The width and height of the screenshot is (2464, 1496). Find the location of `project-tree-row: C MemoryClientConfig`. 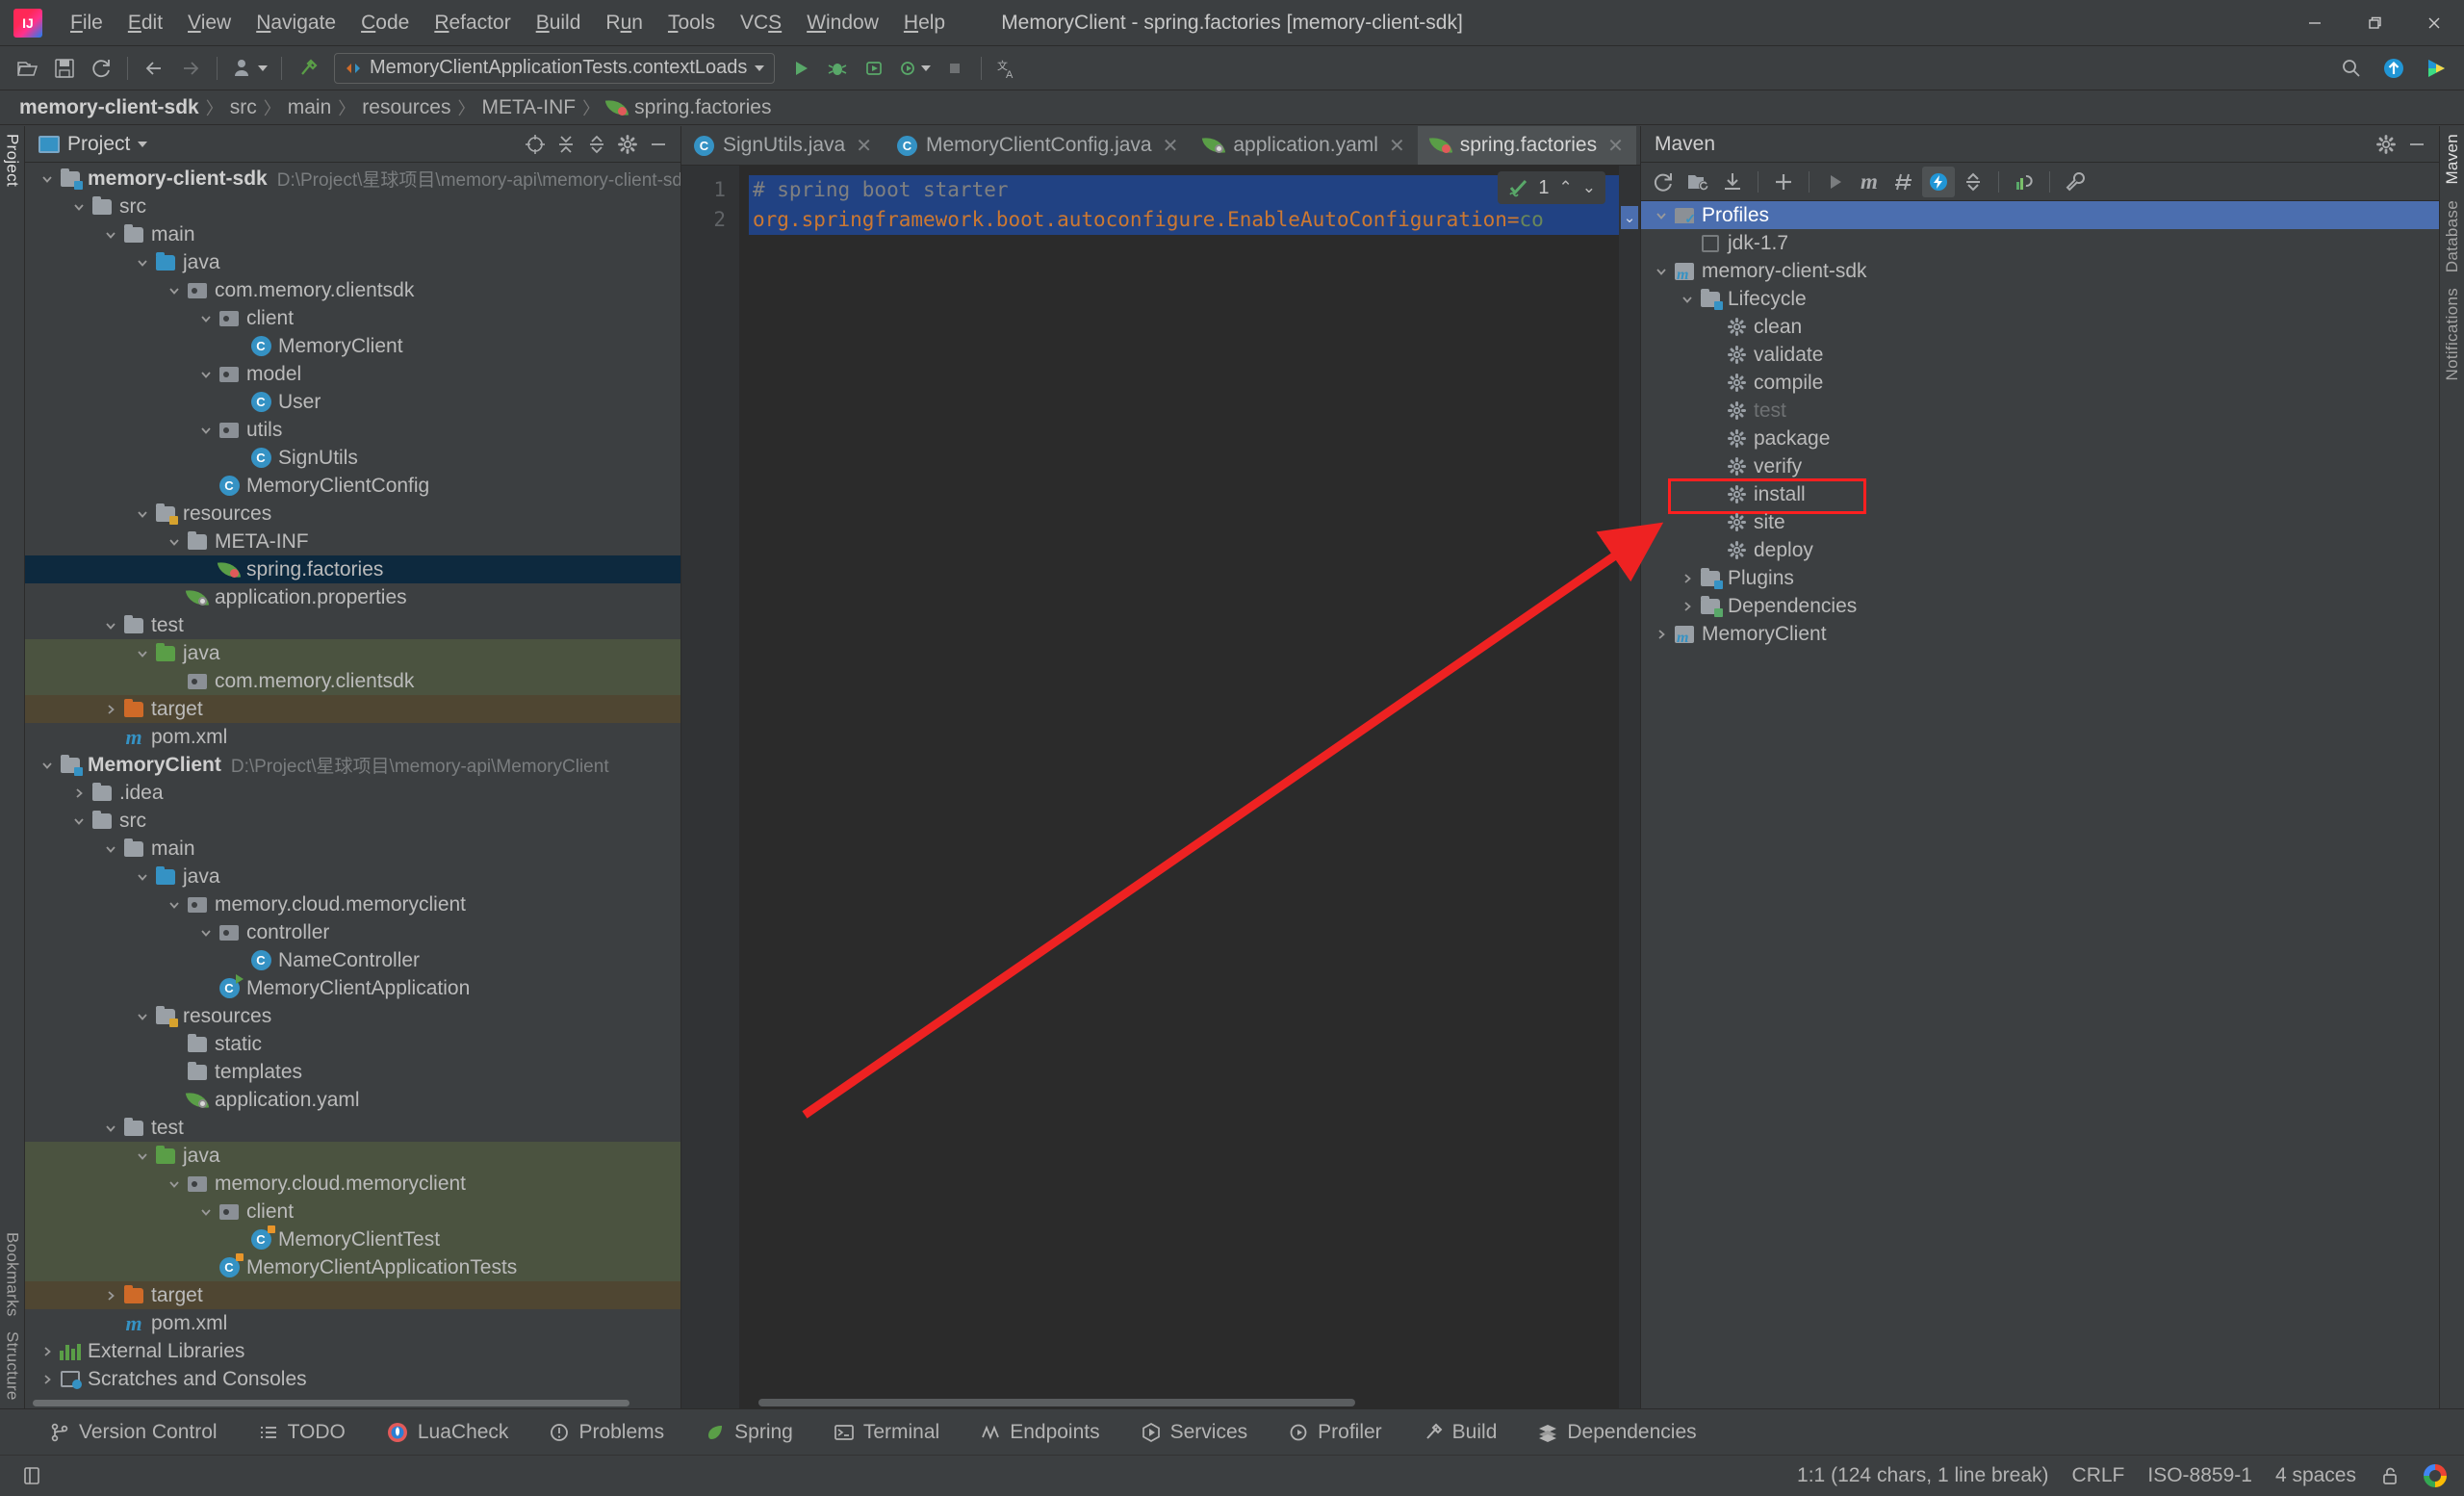

project-tree-row: C MemoryClientConfig is located at coordinates (352, 486).